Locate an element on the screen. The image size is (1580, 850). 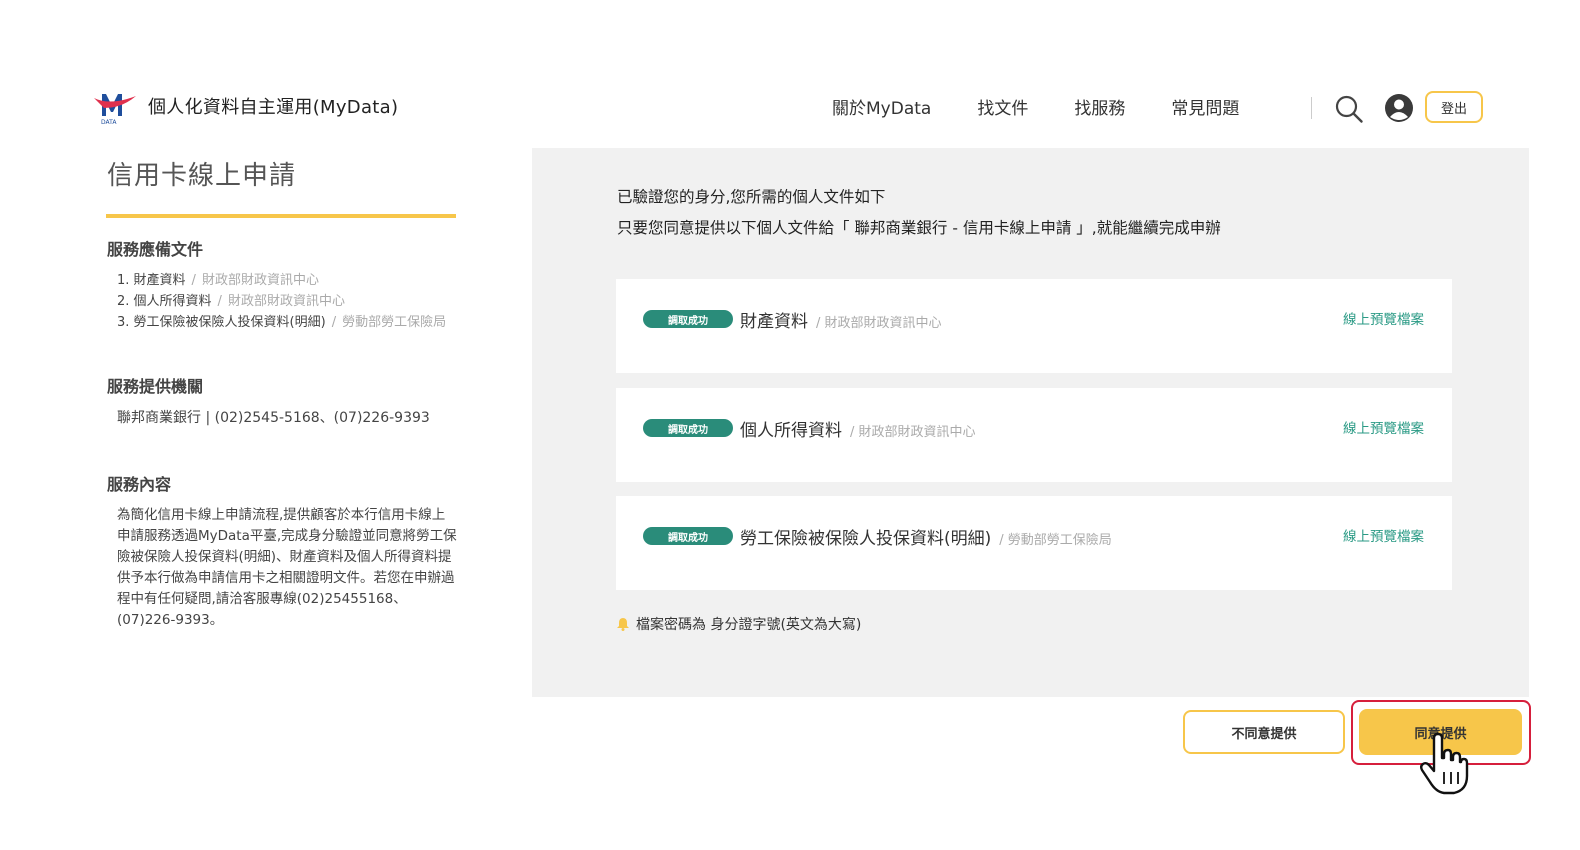
search-icon is located at coordinates (1349, 109).